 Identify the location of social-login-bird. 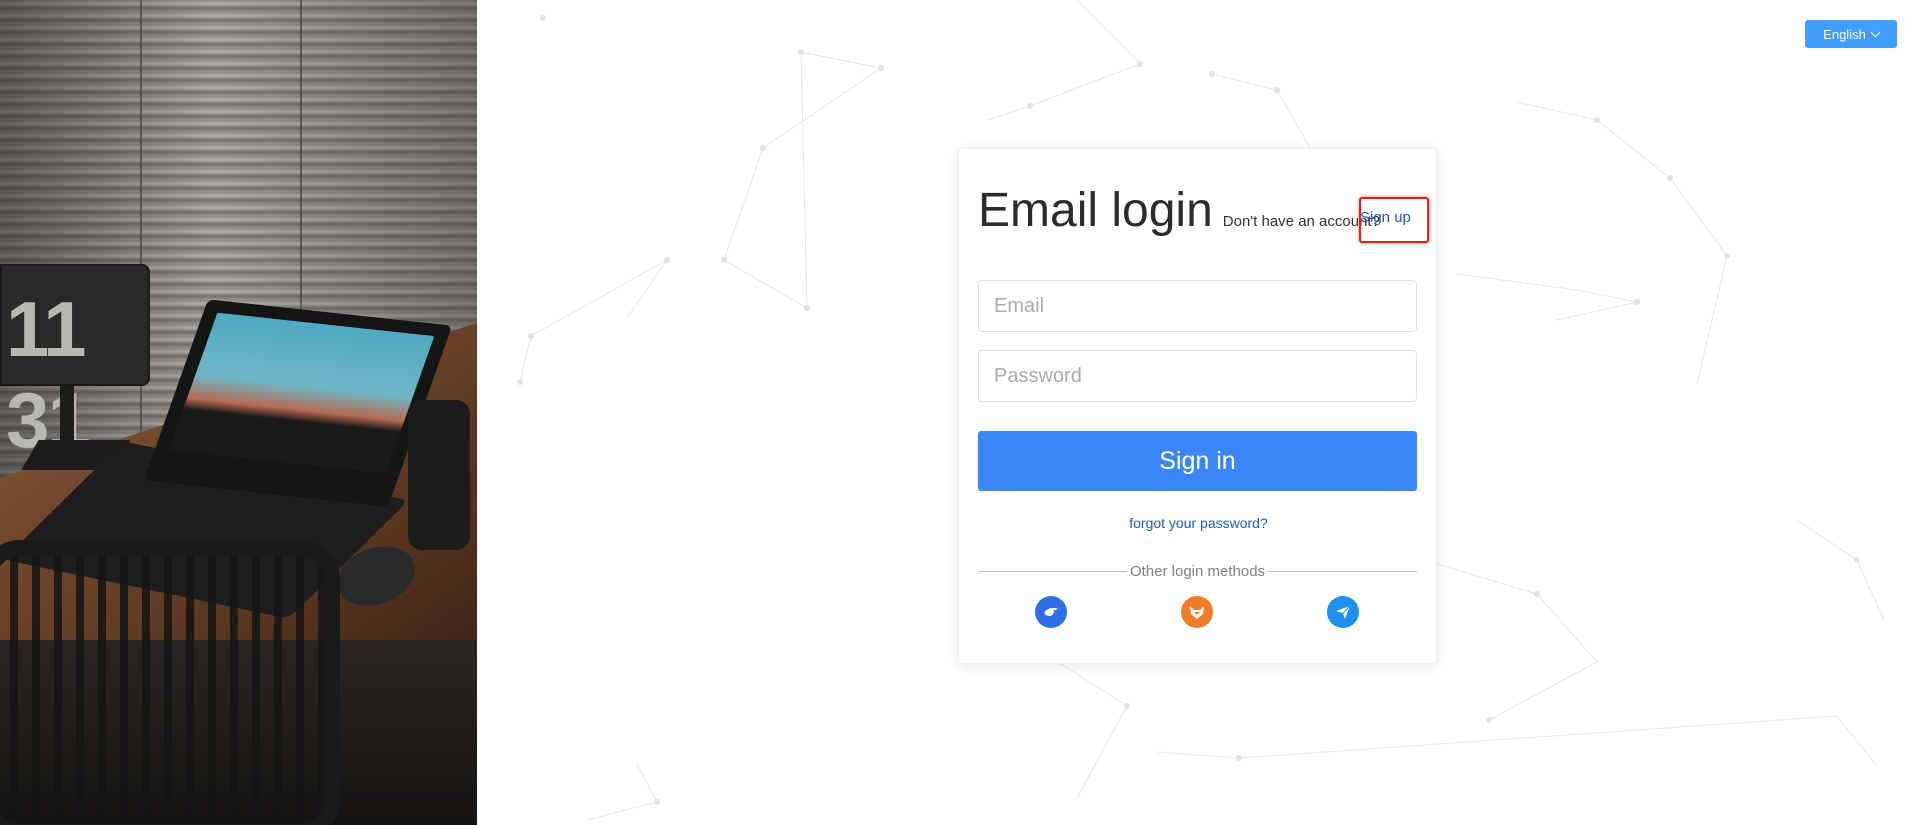
(1051, 612).